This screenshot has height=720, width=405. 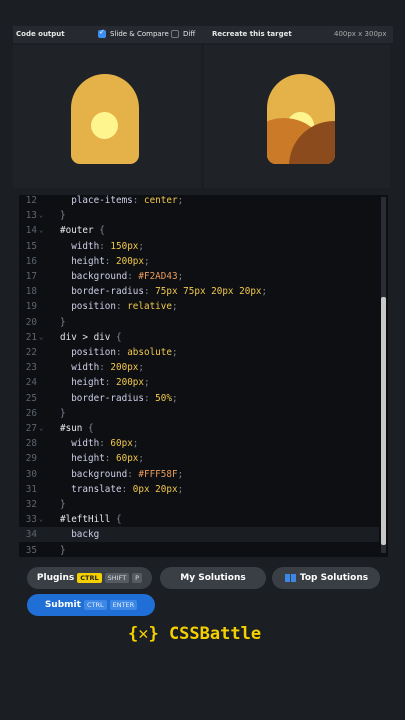 I want to click on code-line: 16 height: 200px;, so click(x=199, y=261).